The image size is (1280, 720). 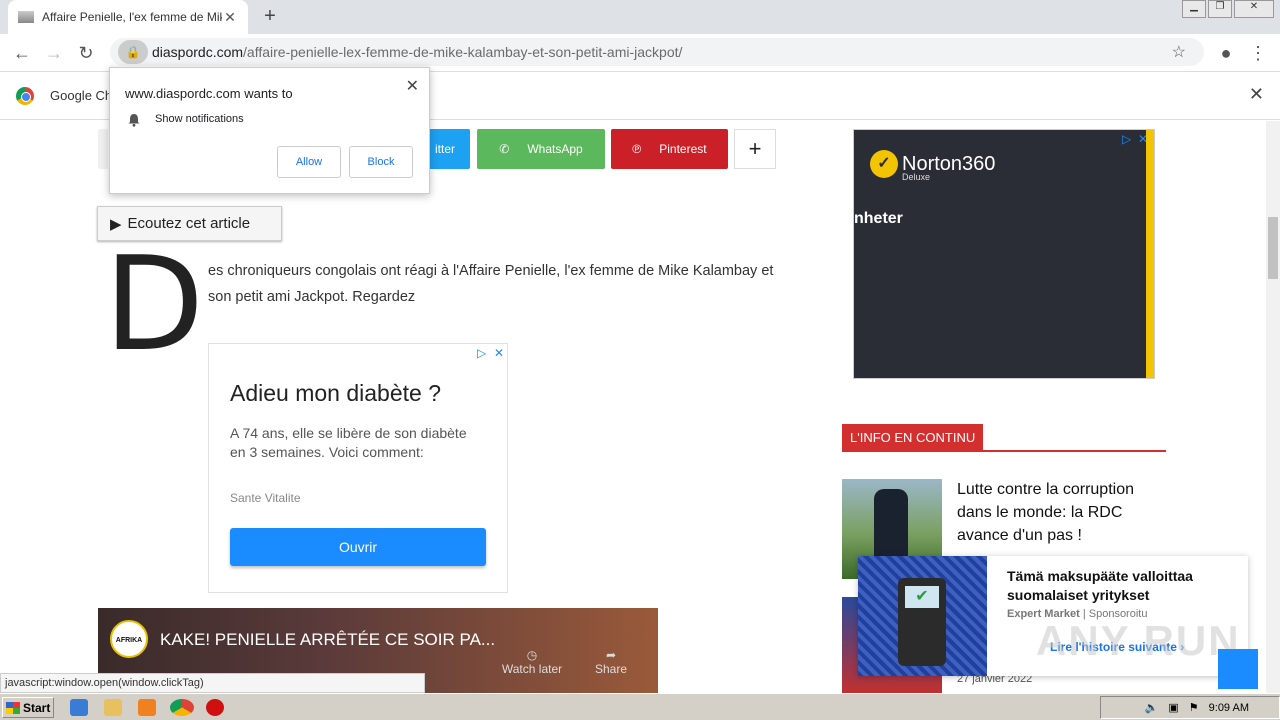 What do you see at coordinates (1254, 9) in the screenshot?
I see `window-close-icon: ✕` at bounding box center [1254, 9].